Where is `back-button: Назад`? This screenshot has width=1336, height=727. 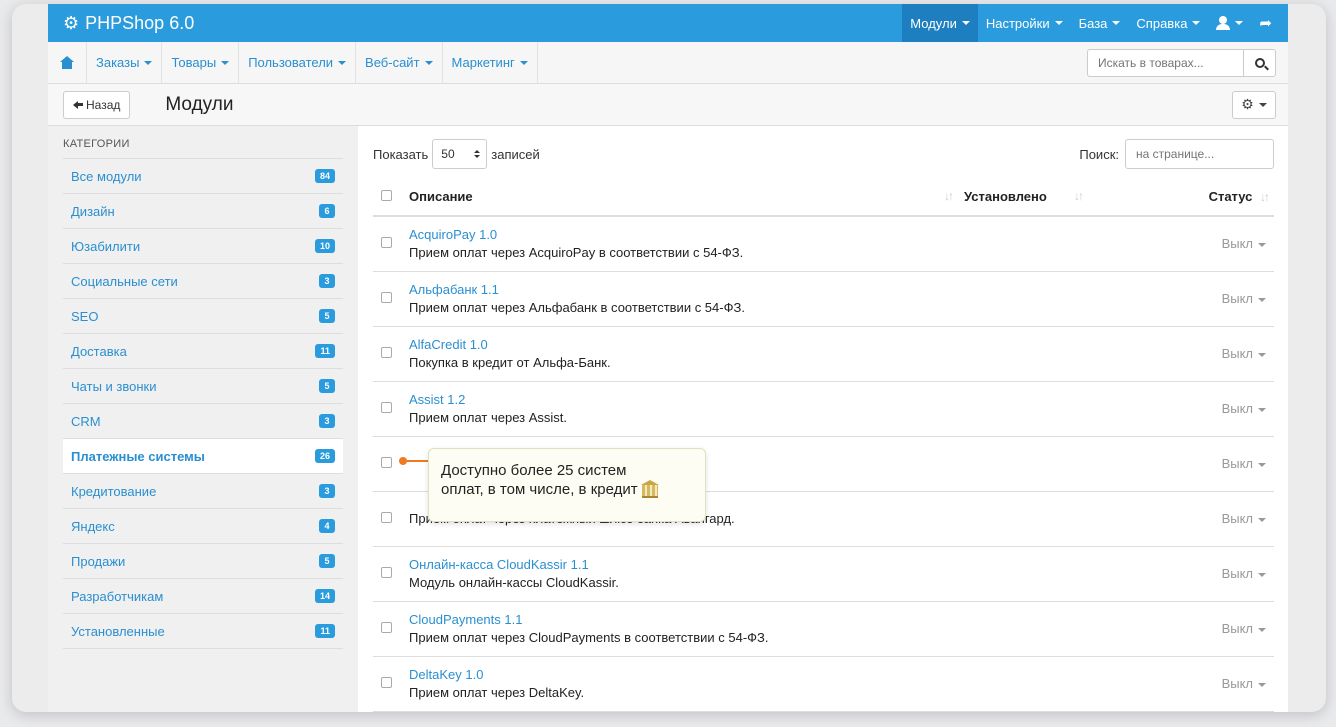
back-button: Назад is located at coordinates (97, 104).